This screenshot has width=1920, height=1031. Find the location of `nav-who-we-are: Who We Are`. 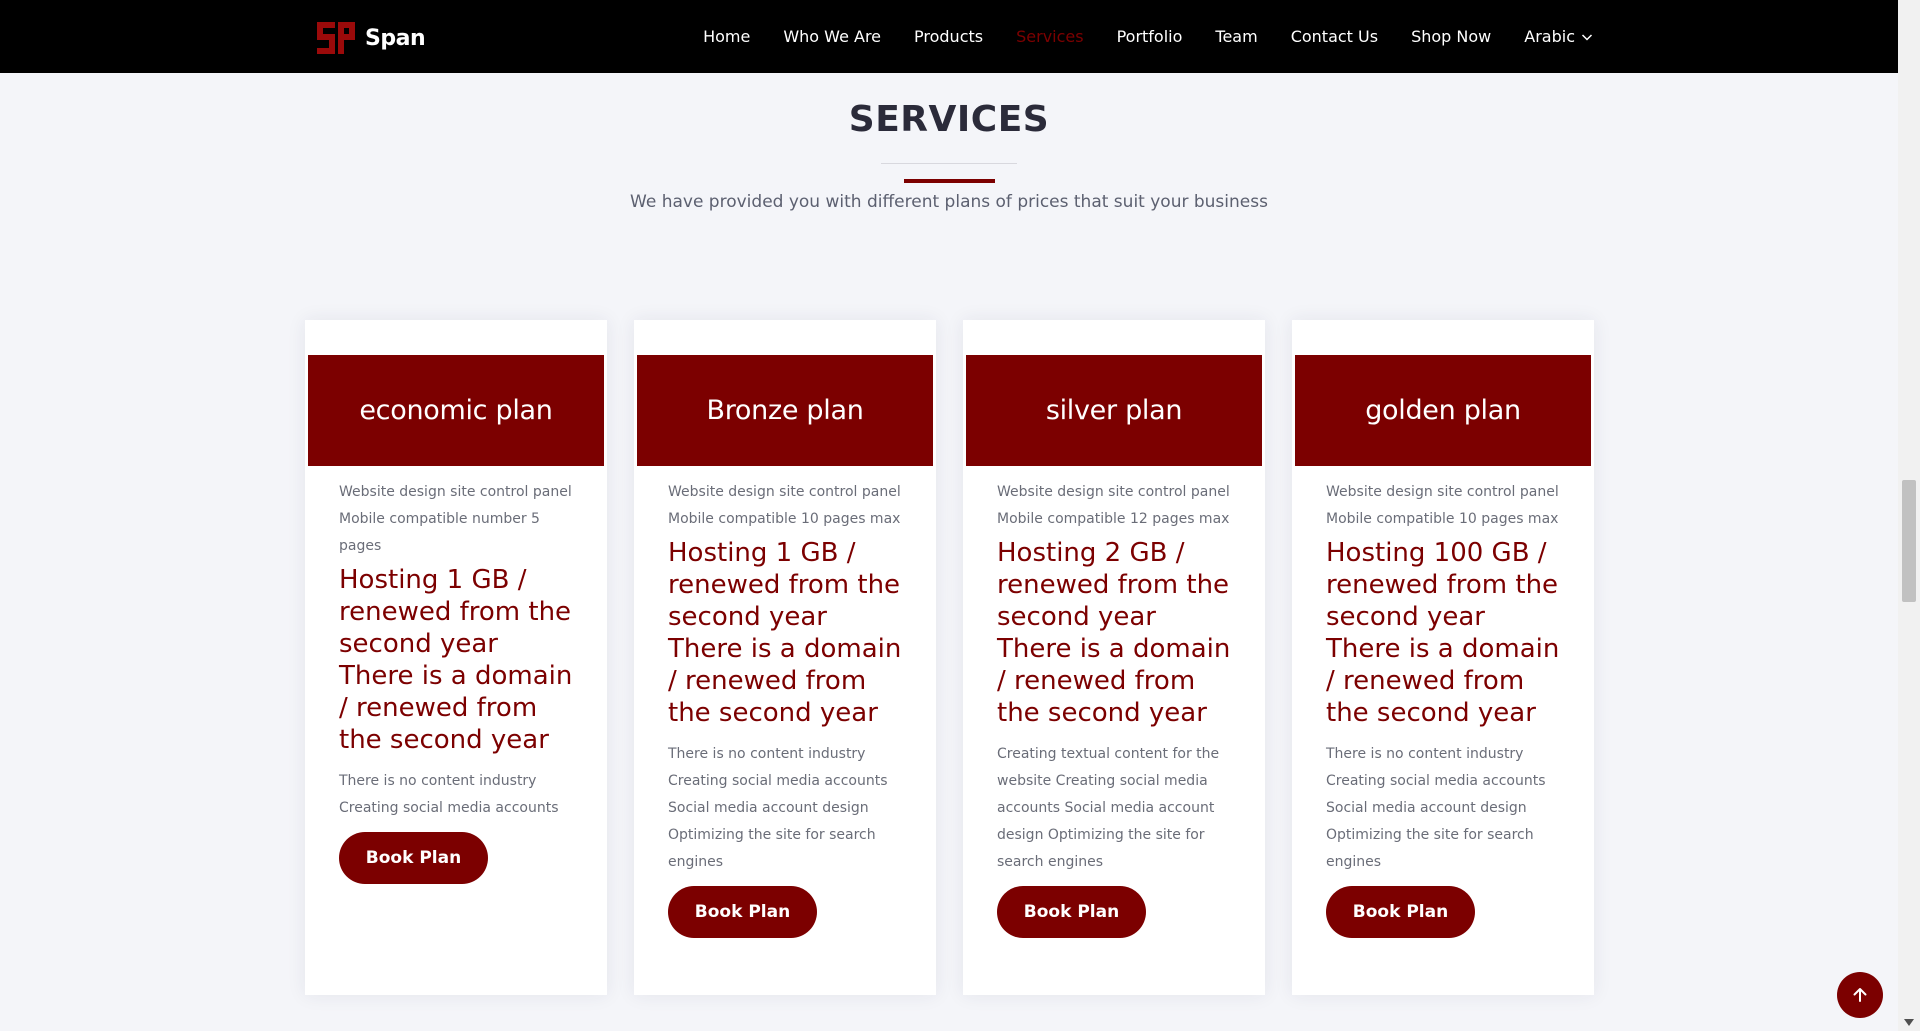

nav-who-we-are: Who We Are is located at coordinates (832, 36).